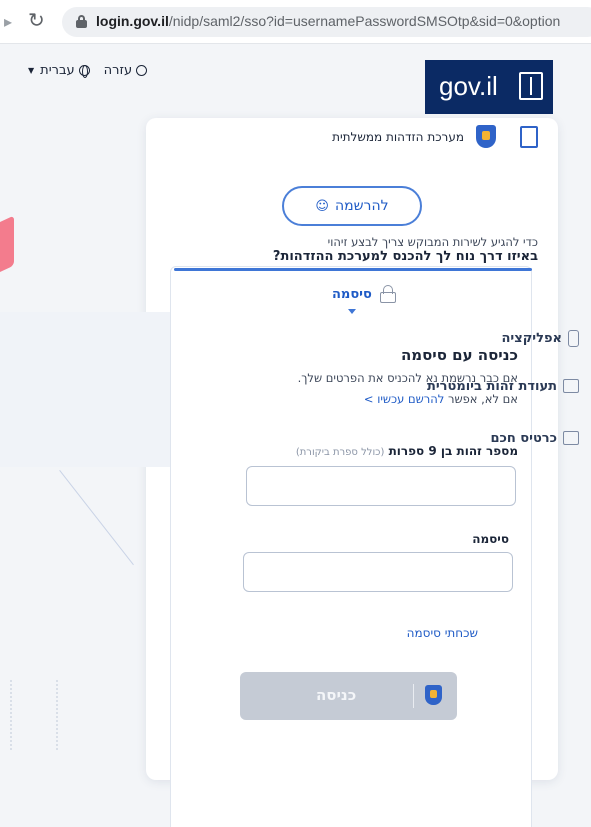  What do you see at coordinates (352, 294) in the screenshot?
I see `tab-label: סיסמה` at bounding box center [352, 294].